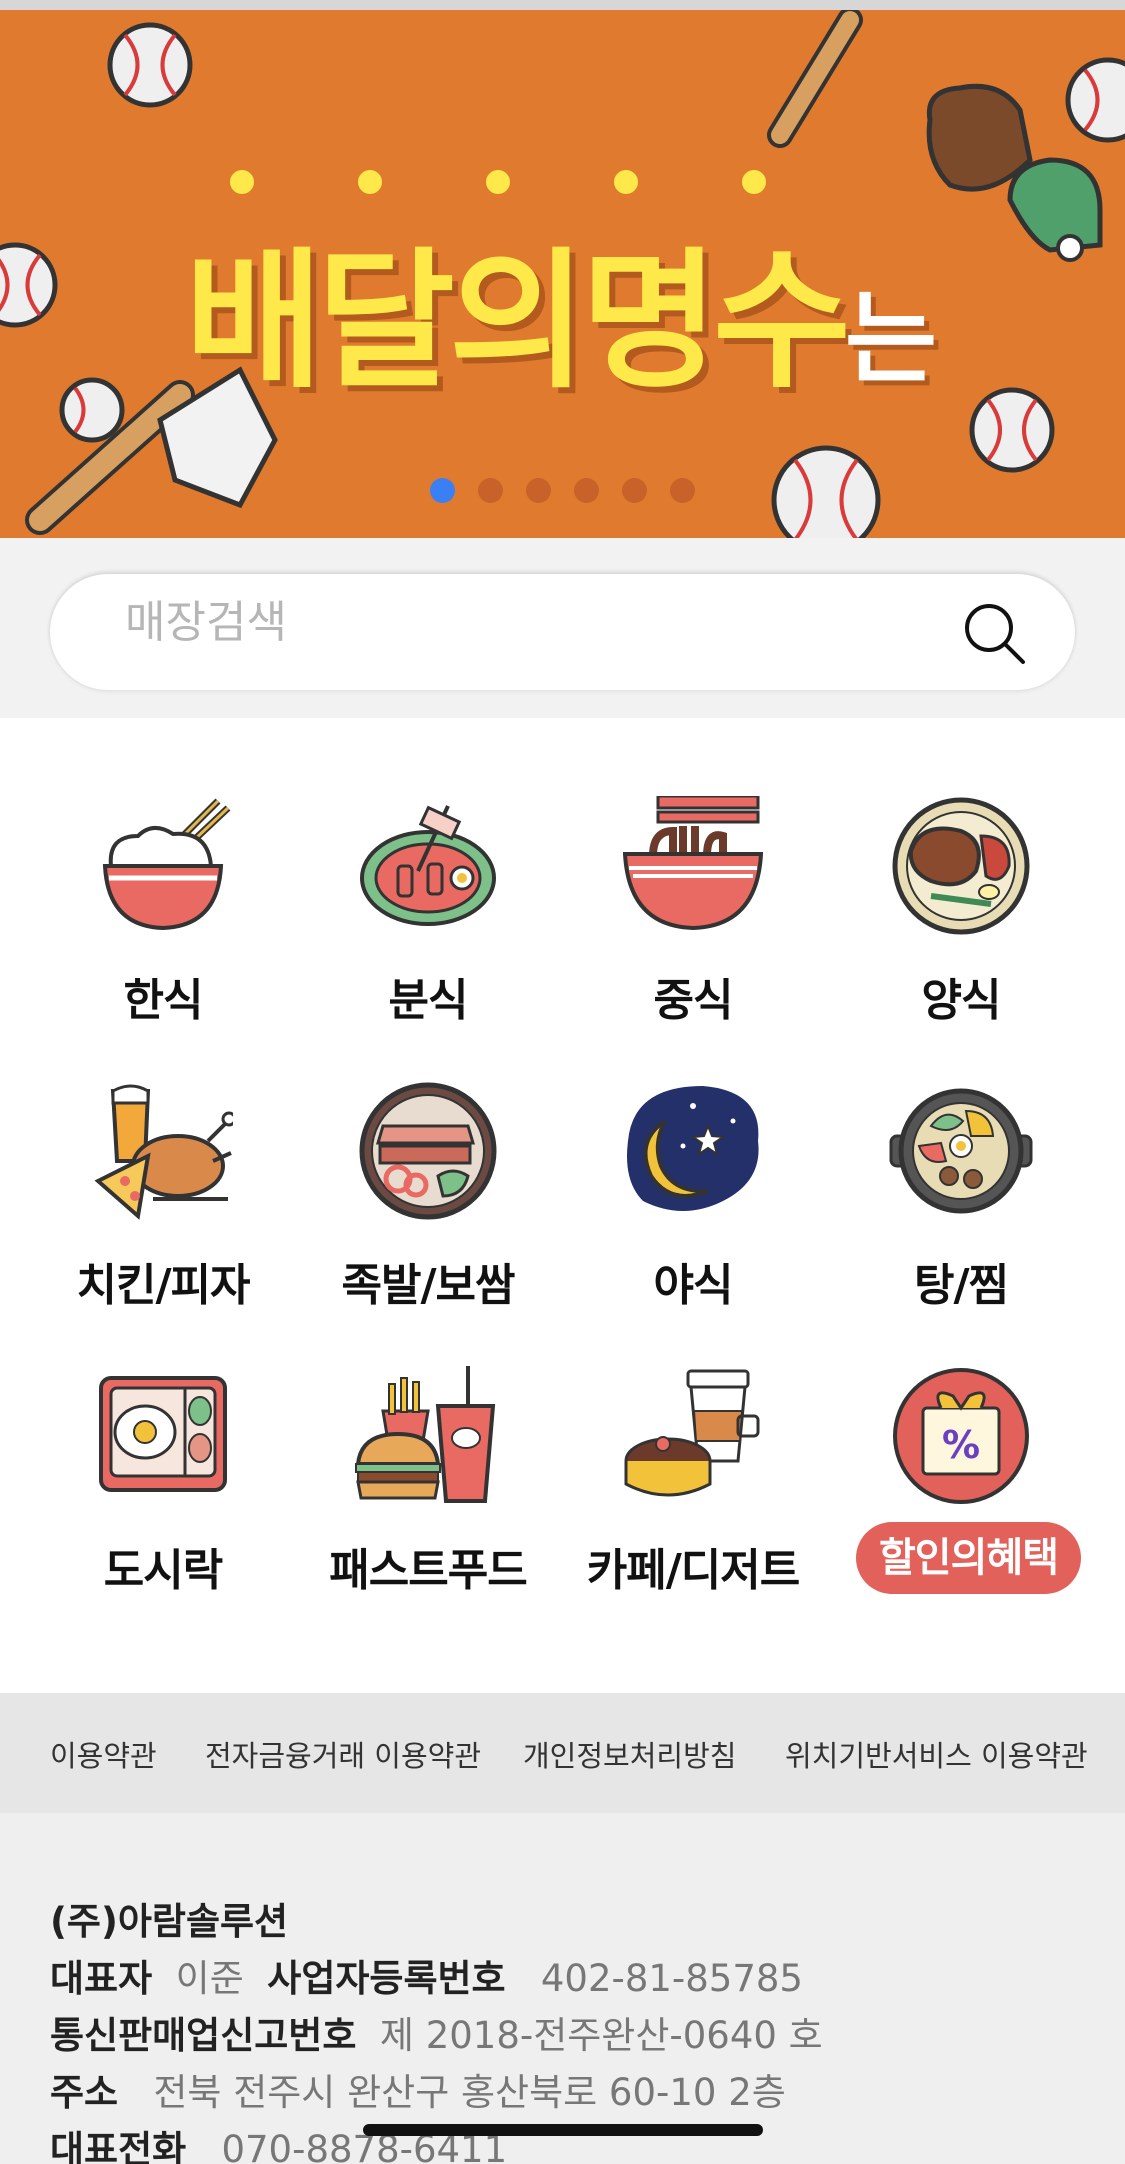 This screenshot has width=1125, height=2164. I want to click on category-label: 할인의혜택, so click(968, 1558).